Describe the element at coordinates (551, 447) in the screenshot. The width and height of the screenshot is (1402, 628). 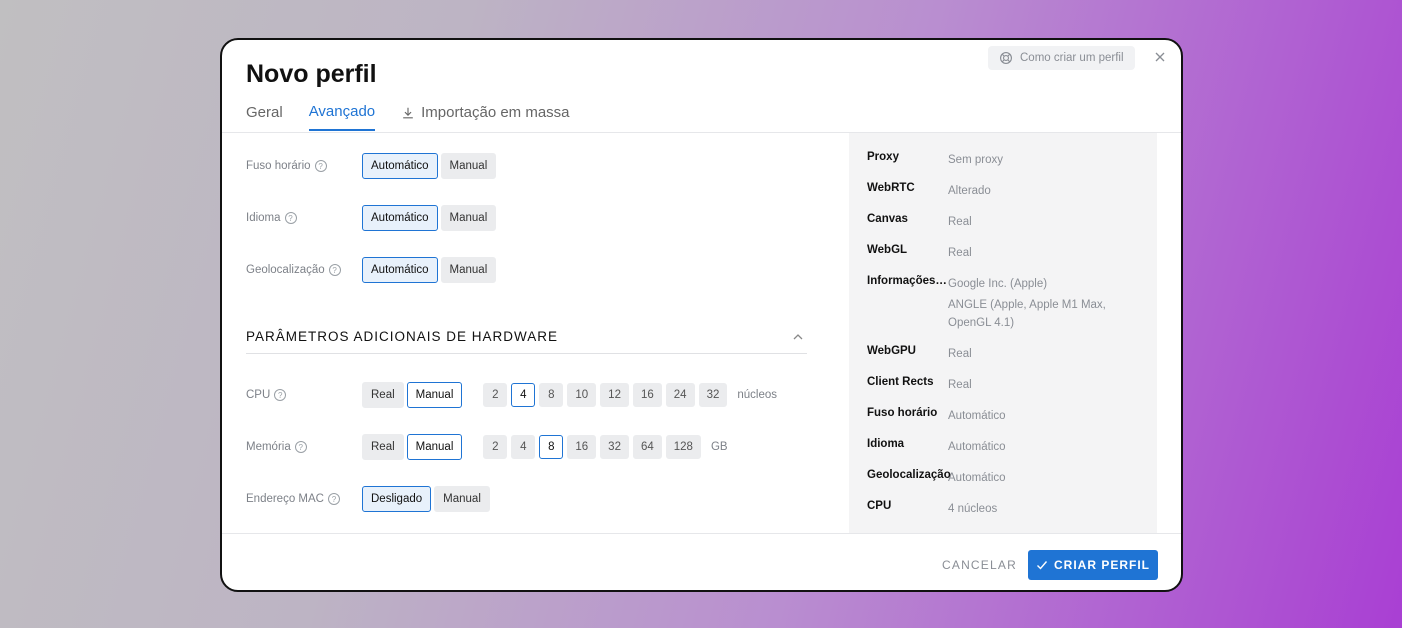
I see `memory-value-option: 8` at that location.